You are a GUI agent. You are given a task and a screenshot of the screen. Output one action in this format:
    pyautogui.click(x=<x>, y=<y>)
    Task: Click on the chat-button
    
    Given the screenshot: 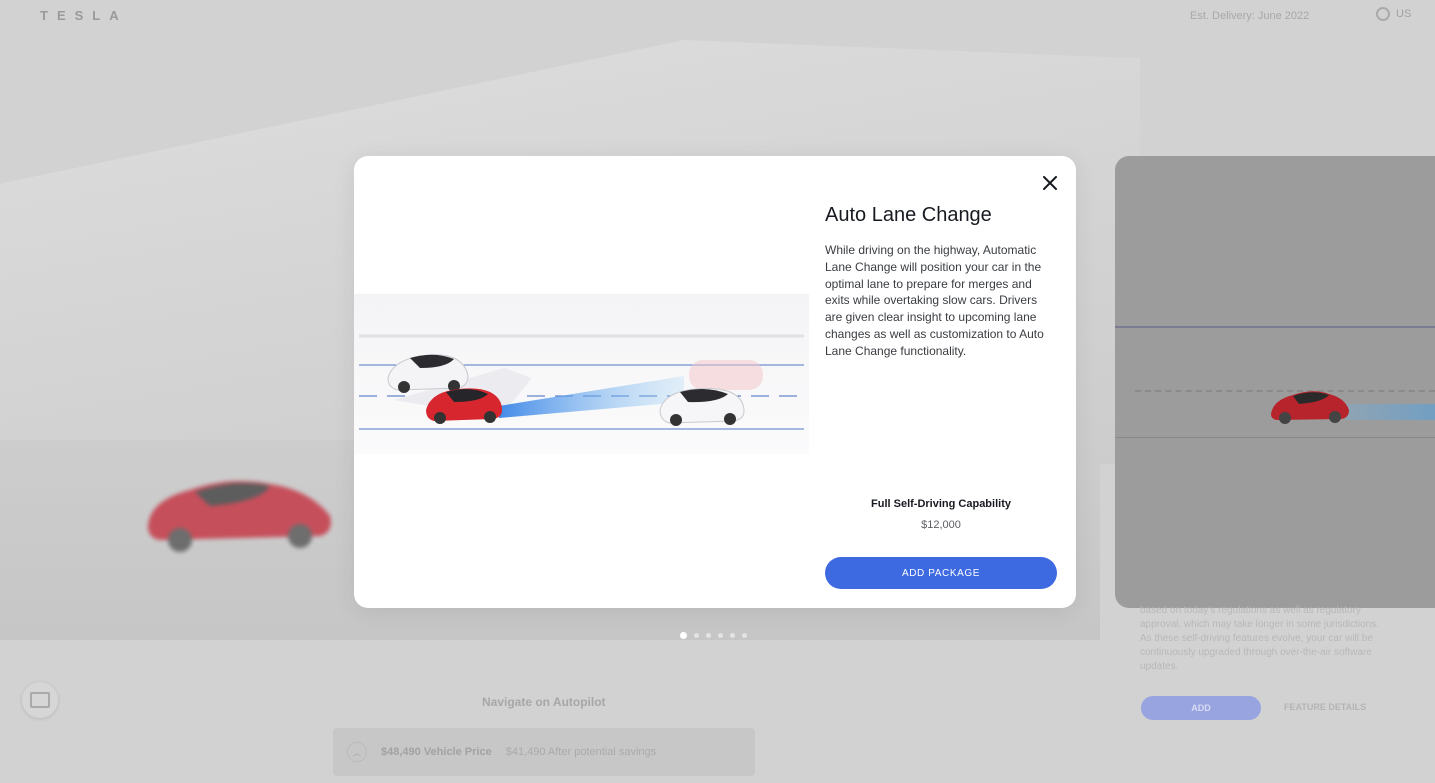 What is the action you would take?
    pyautogui.click(x=40, y=700)
    